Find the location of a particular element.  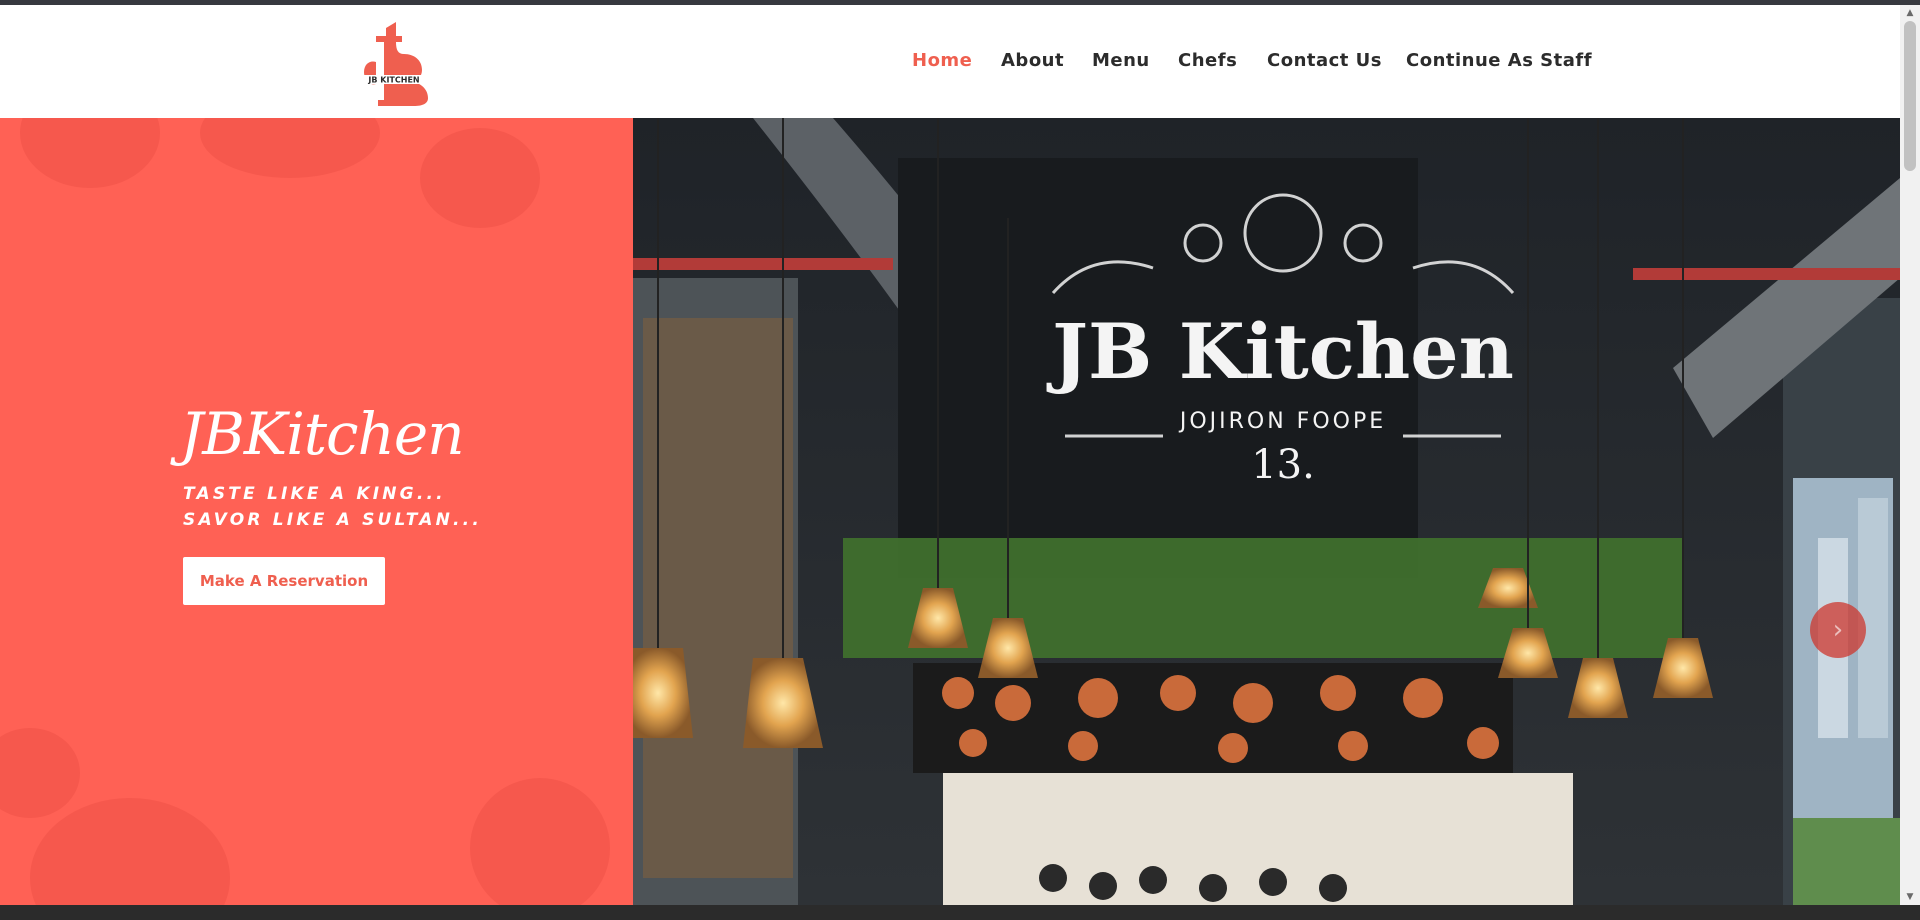

sign-subtitle: JOJIRON FOOPE is located at coordinates (1282, 421).